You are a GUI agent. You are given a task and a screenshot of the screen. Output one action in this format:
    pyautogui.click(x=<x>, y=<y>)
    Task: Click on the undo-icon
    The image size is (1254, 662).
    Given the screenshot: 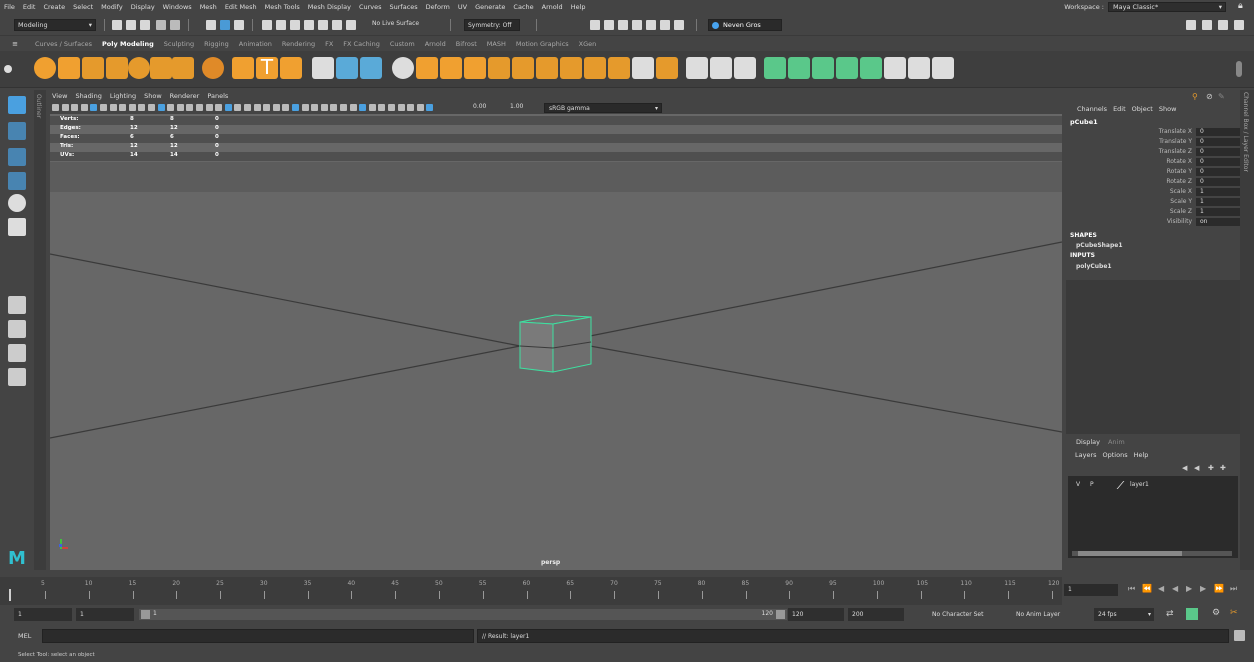 What is the action you would take?
    pyautogui.click(x=161, y=25)
    